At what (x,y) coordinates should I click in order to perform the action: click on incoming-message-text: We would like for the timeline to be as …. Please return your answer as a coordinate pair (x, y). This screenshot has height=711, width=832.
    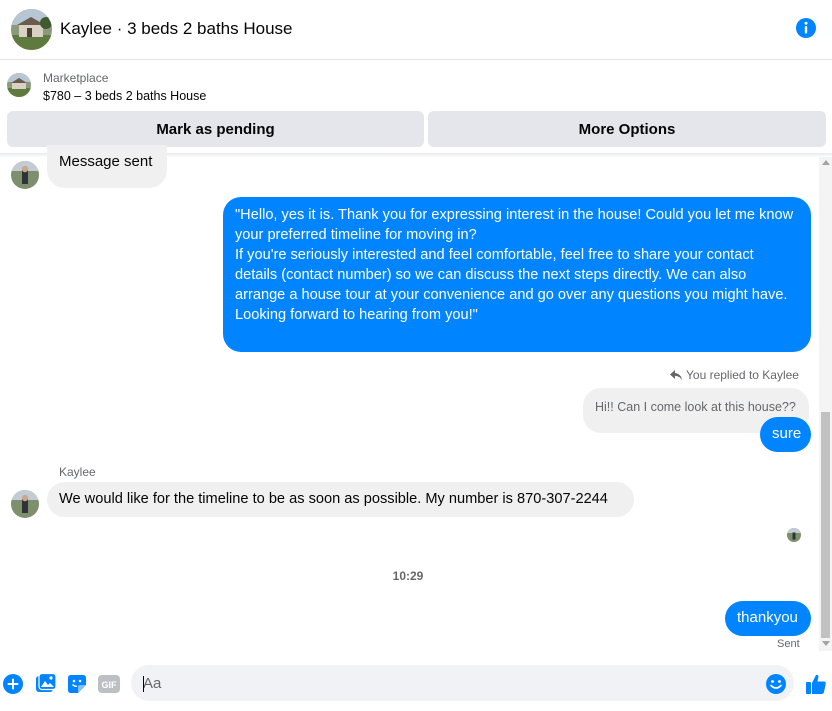
    Looking at the image, I should click on (333, 499).